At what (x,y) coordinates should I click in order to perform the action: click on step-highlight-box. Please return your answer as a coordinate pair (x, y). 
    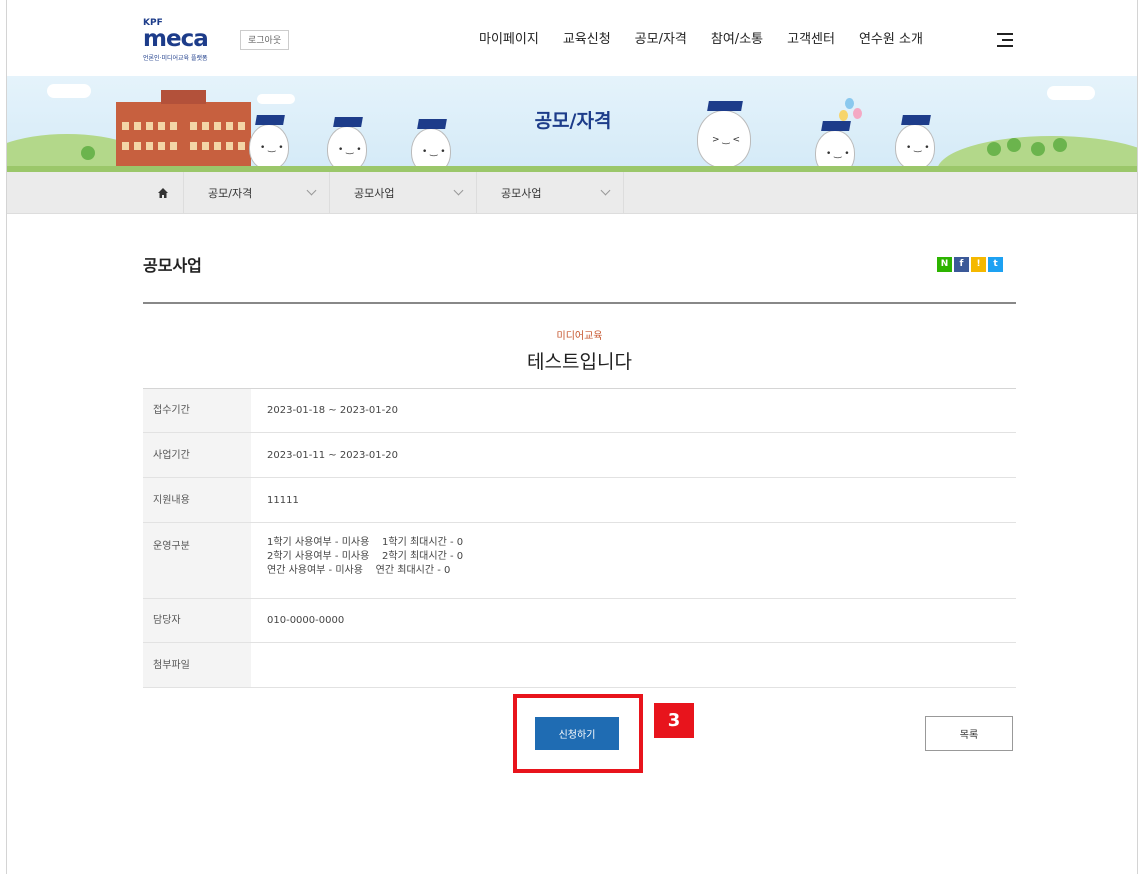
    Looking at the image, I should click on (578, 733).